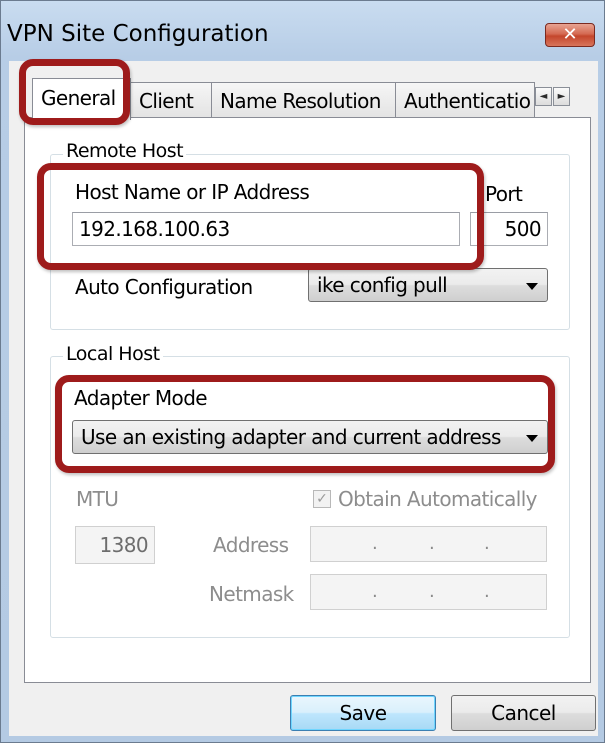  Describe the element at coordinates (97, 499) in the screenshot. I see `mtu-label: MTU` at that location.